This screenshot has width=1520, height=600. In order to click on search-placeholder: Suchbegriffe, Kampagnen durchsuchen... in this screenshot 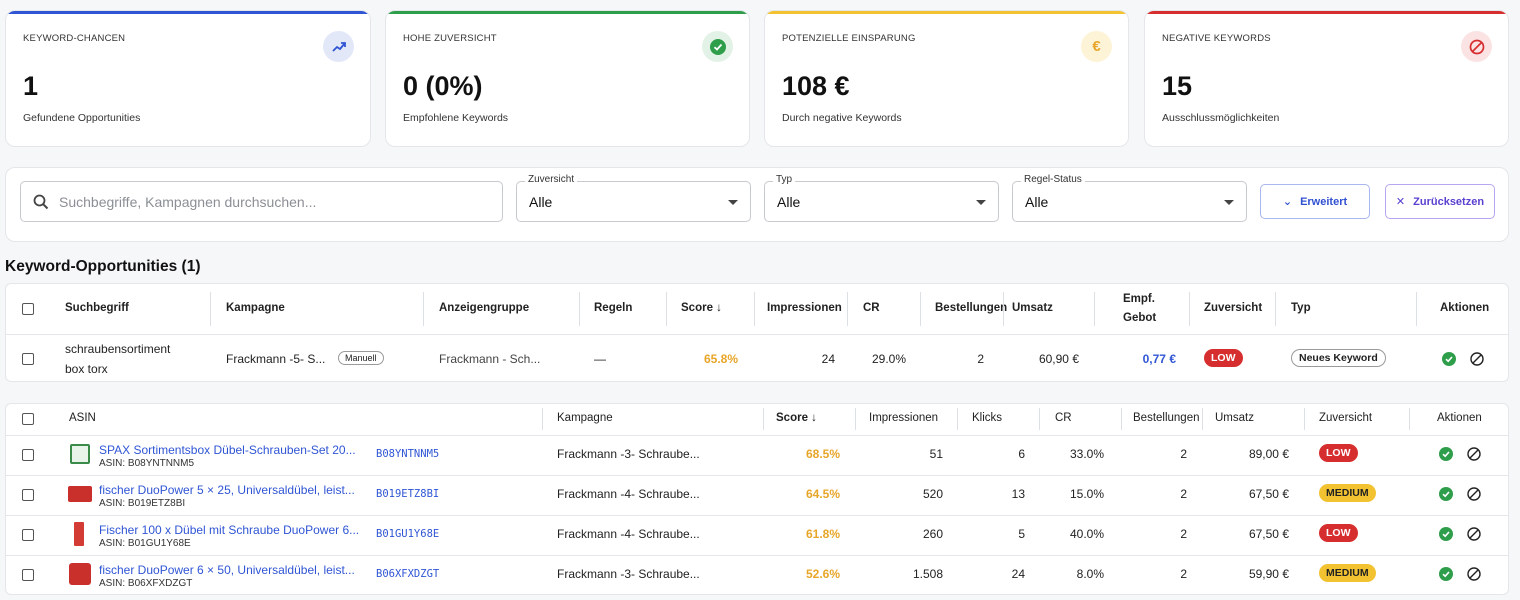, I will do `click(188, 201)`.